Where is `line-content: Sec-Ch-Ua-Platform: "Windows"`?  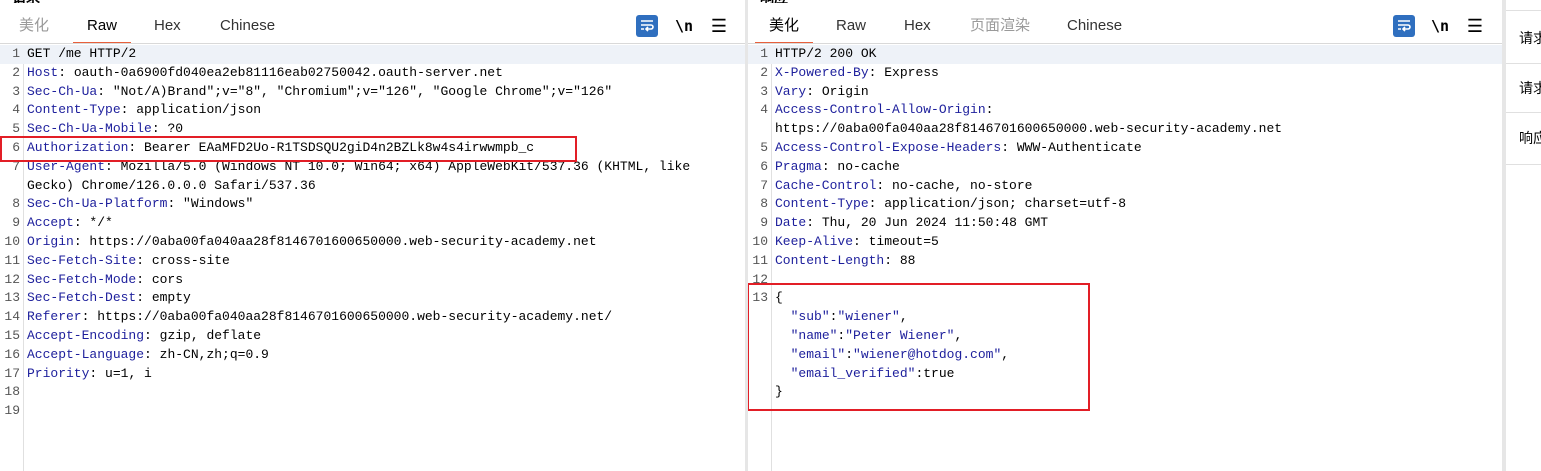 line-content: Sec-Ch-Ua-Platform: "Windows" is located at coordinates (140, 204).